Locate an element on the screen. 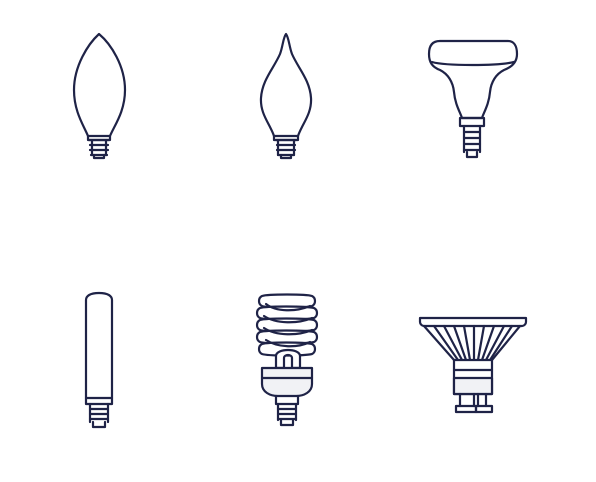 The image size is (596, 482). candle-bulb-icon is located at coordinates (99, 96).